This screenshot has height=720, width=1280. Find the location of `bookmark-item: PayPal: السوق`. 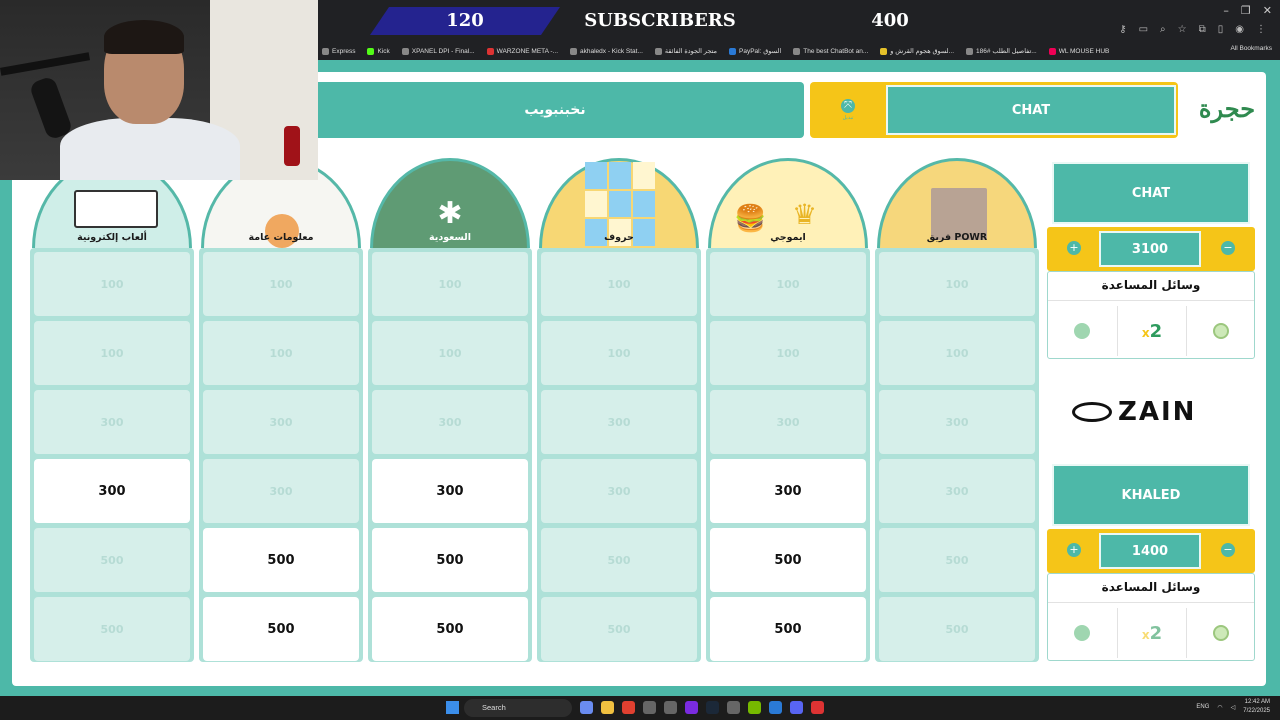

bookmark-item: PayPal: السوق is located at coordinates (755, 51).